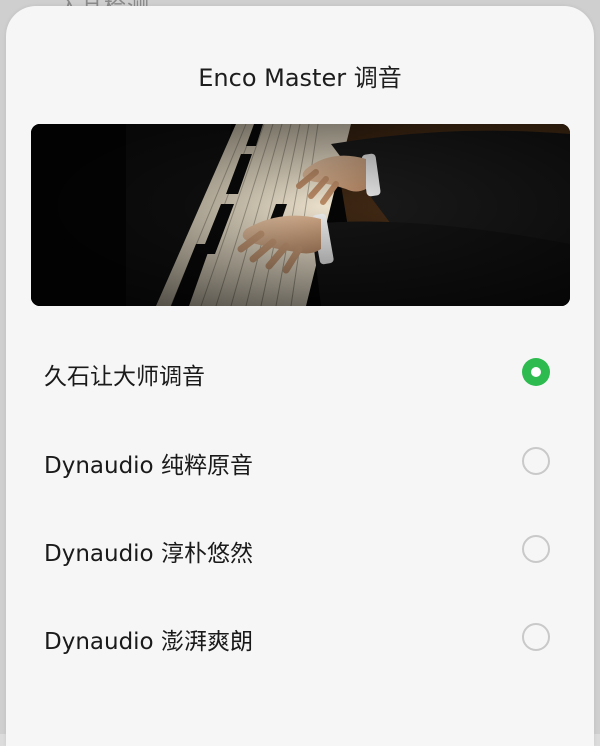 The image size is (600, 746). What do you see at coordinates (124, 377) in the screenshot?
I see `option-label: 久石让大师调音` at bounding box center [124, 377].